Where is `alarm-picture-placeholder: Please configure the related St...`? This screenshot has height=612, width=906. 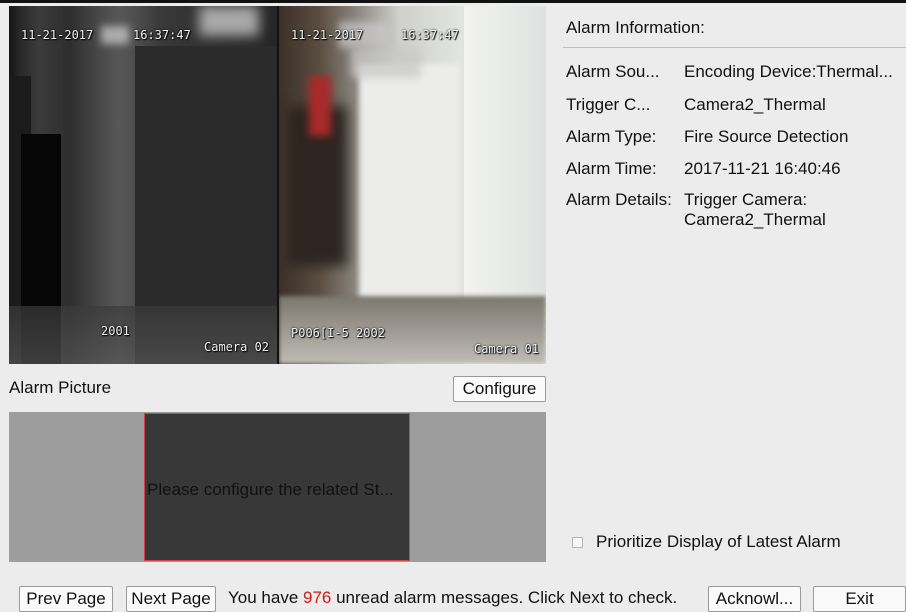
alarm-picture-placeholder: Please configure the related St... is located at coordinates (270, 489).